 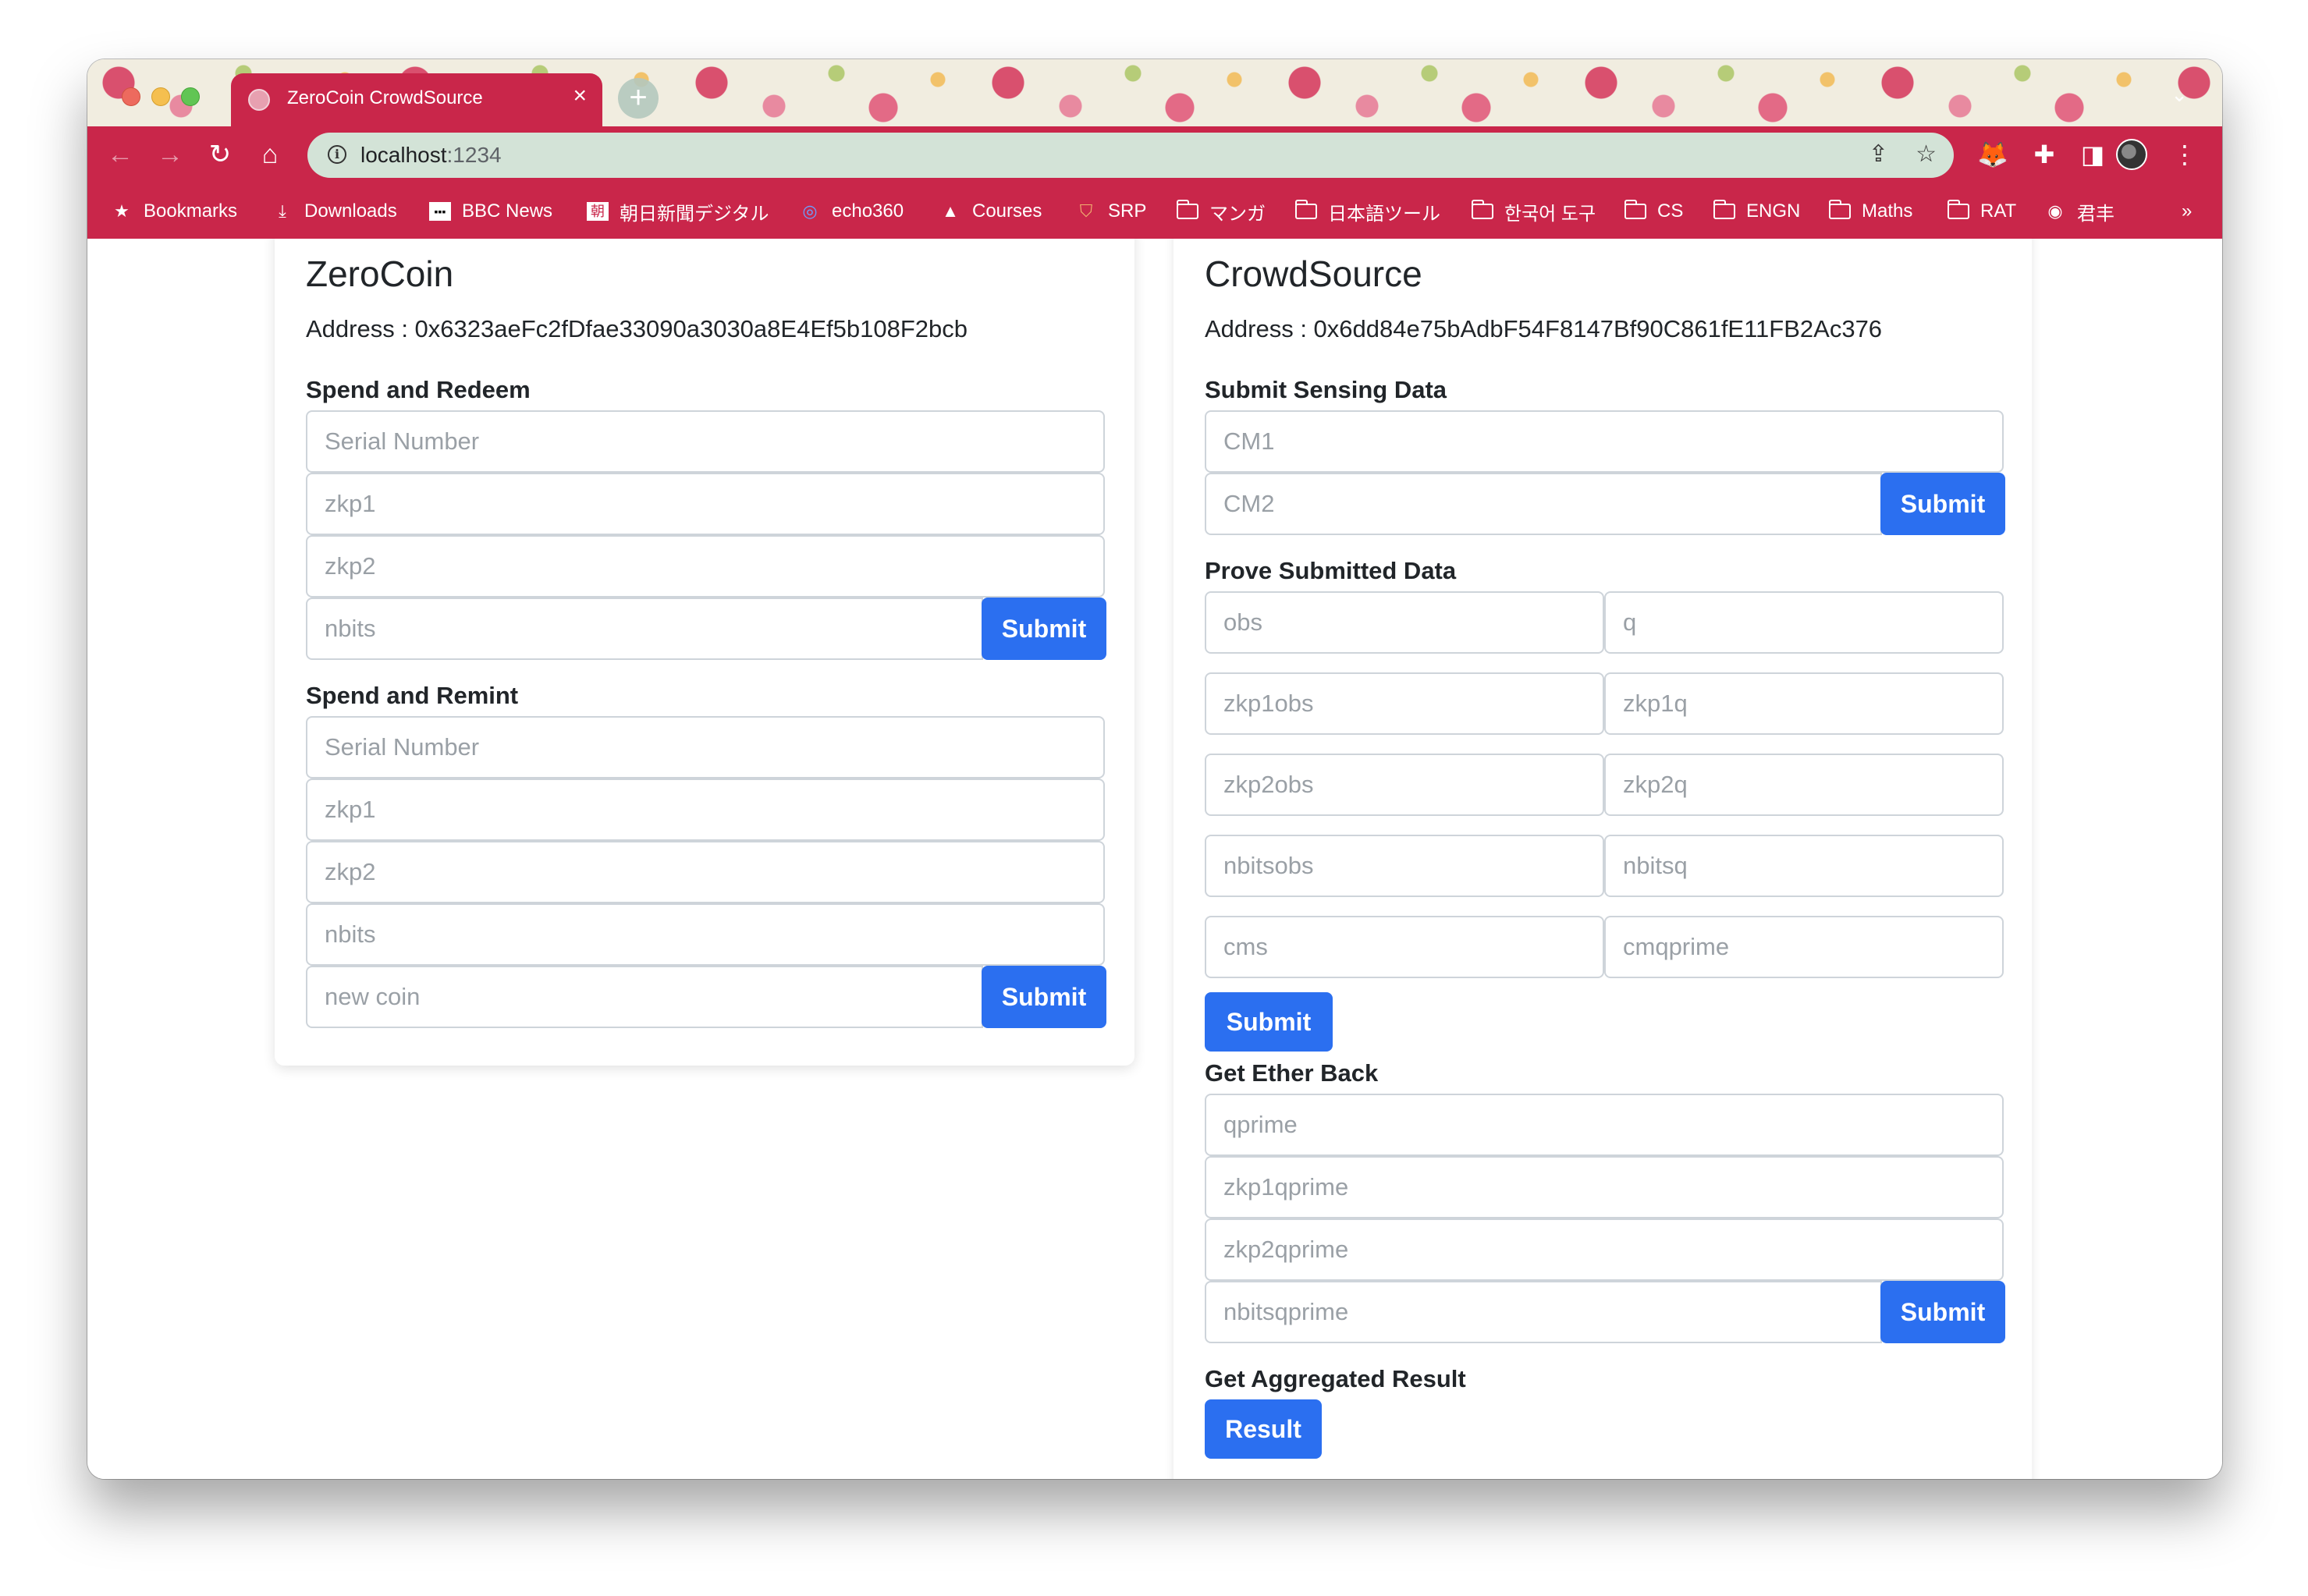 I want to click on address-bar: i localhost:1234 ⇪ ☆, so click(x=1130, y=155).